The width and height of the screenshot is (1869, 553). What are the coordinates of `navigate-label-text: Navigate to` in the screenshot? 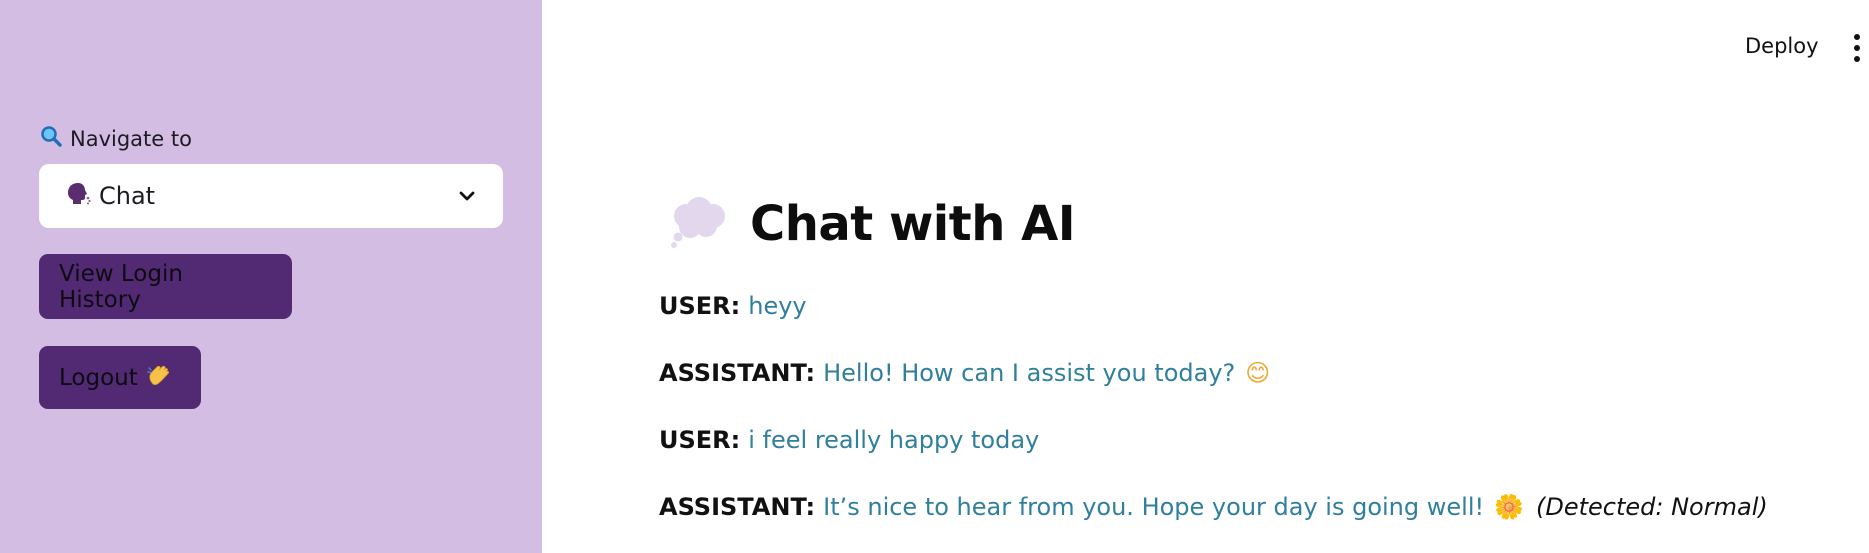 It's located at (131, 138).